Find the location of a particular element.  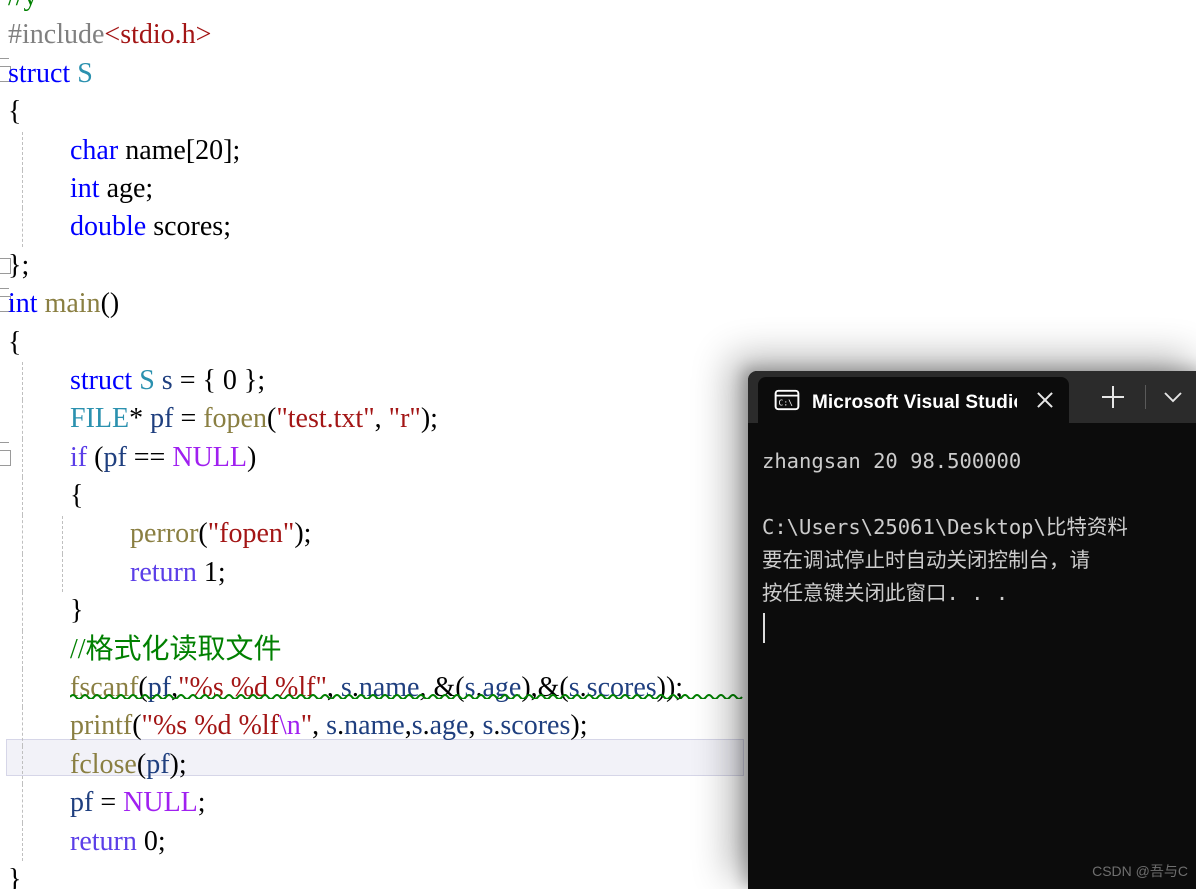

console-tab-active: C:\ Microsoft Visual Studio 调试控 is located at coordinates (913, 400).